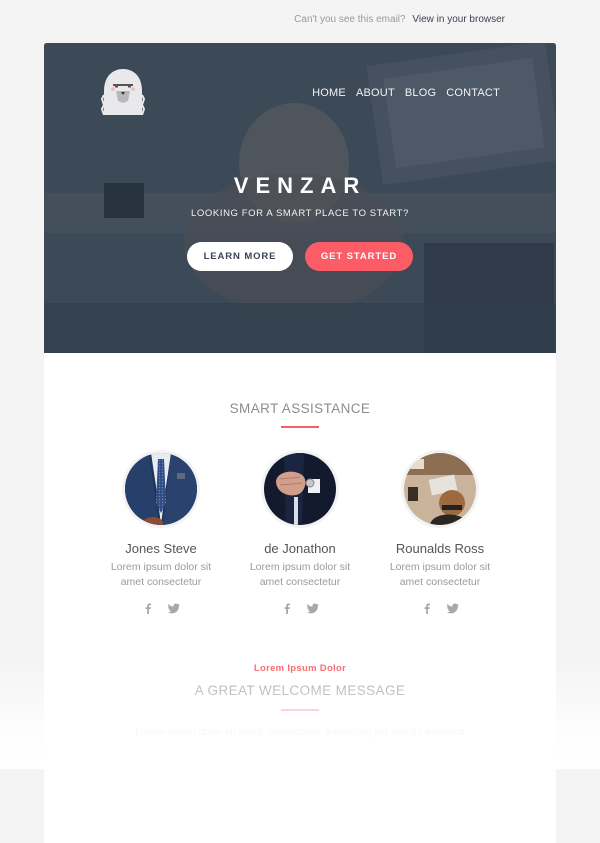  I want to click on get-started-button: GET STARTED, so click(359, 256).